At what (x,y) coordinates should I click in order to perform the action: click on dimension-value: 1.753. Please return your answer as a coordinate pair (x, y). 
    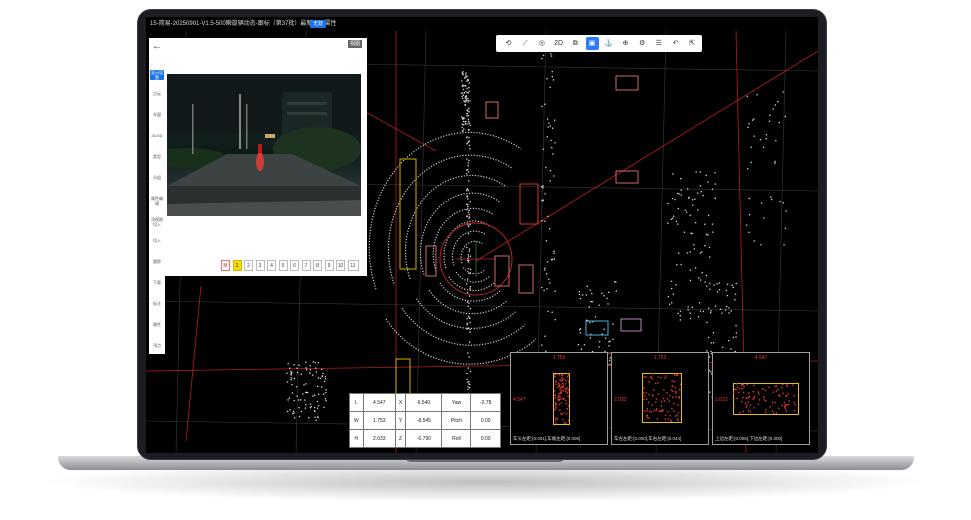
    Looking at the image, I should click on (379, 420).